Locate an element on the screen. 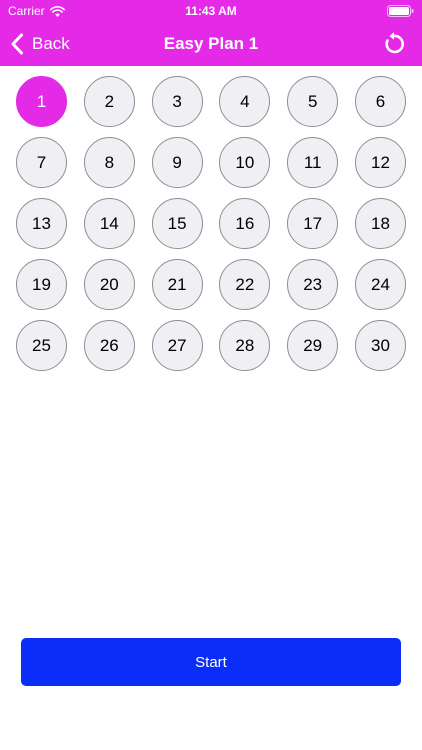 This screenshot has width=422, height=750. day-17-button: 17 is located at coordinates (313, 223).